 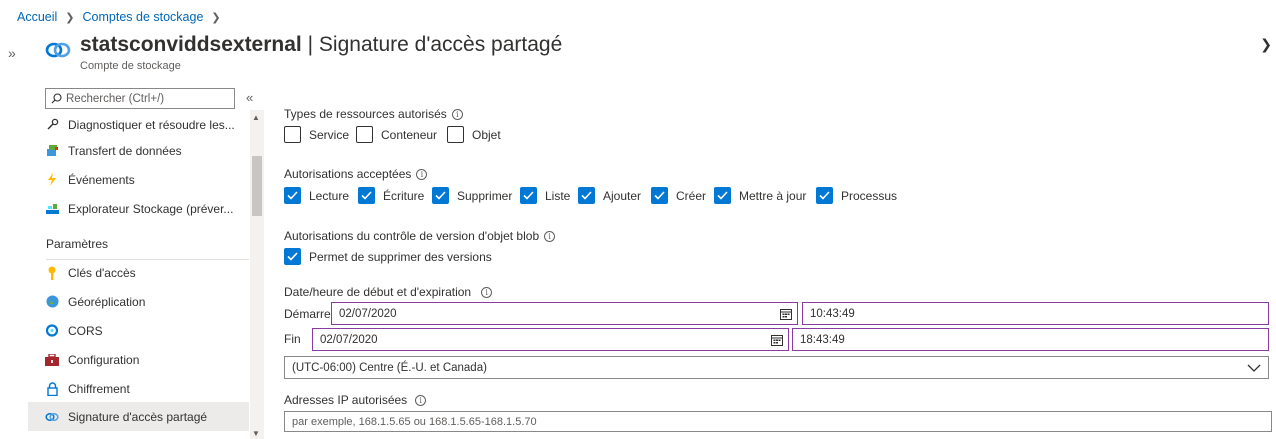 I want to click on datetime-label: Date/heure de début et d'expiration i, so click(x=388, y=292).